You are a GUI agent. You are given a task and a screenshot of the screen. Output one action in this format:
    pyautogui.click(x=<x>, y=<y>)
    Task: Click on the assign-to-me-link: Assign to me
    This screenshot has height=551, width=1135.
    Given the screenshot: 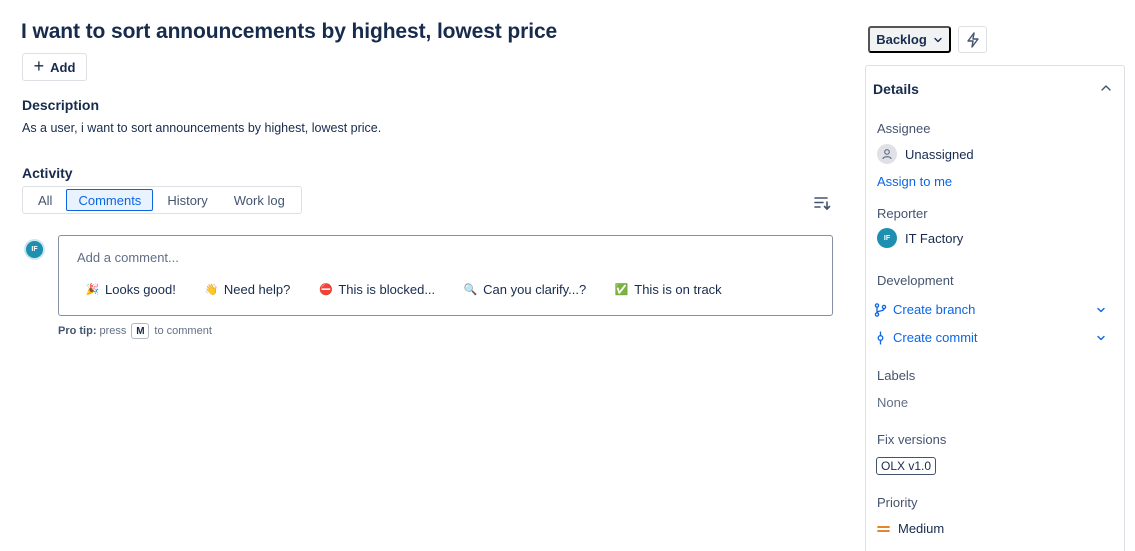 What is the action you would take?
    pyautogui.click(x=914, y=181)
    